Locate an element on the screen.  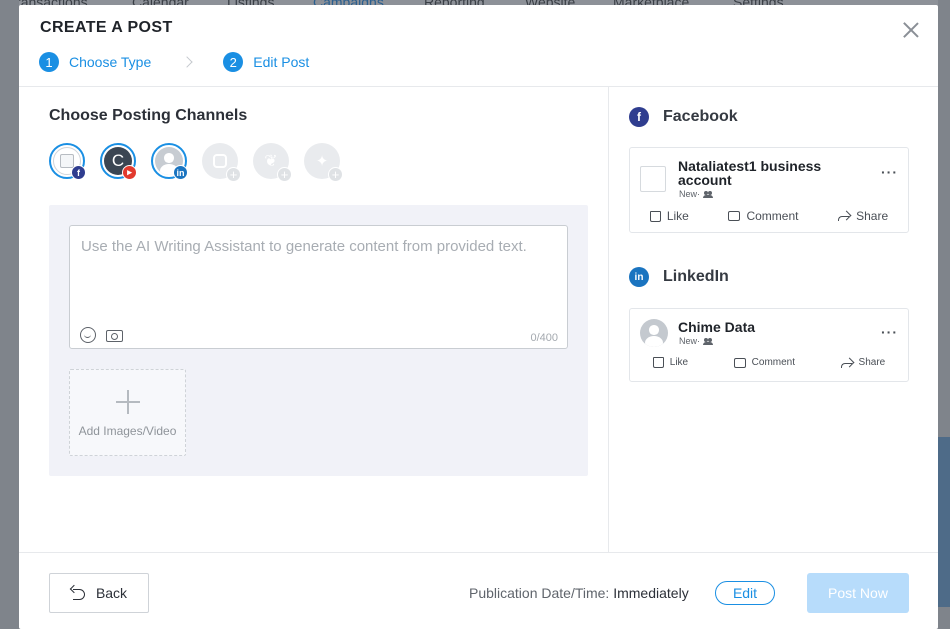
add-media-button: Add Images/Video is located at coordinates (127, 412).